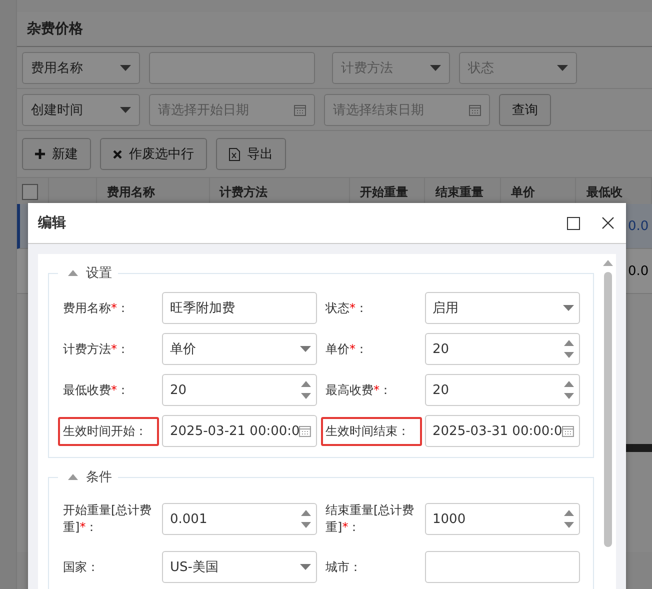  What do you see at coordinates (239, 431) in the screenshot?
I see `date-field: 2025-03-21 00:00:0` at bounding box center [239, 431].